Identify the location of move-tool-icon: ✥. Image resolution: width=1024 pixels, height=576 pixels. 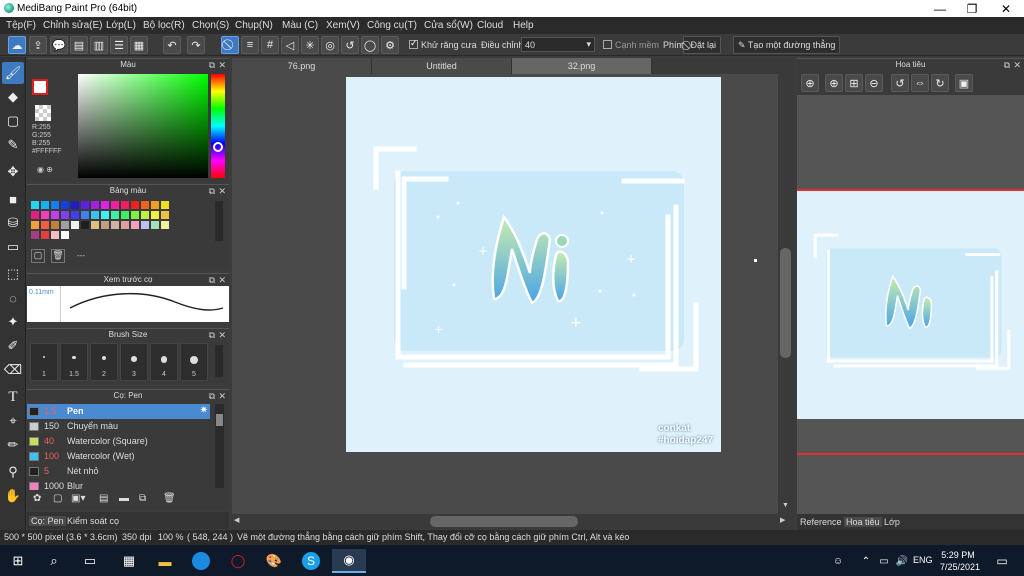
(13, 172).